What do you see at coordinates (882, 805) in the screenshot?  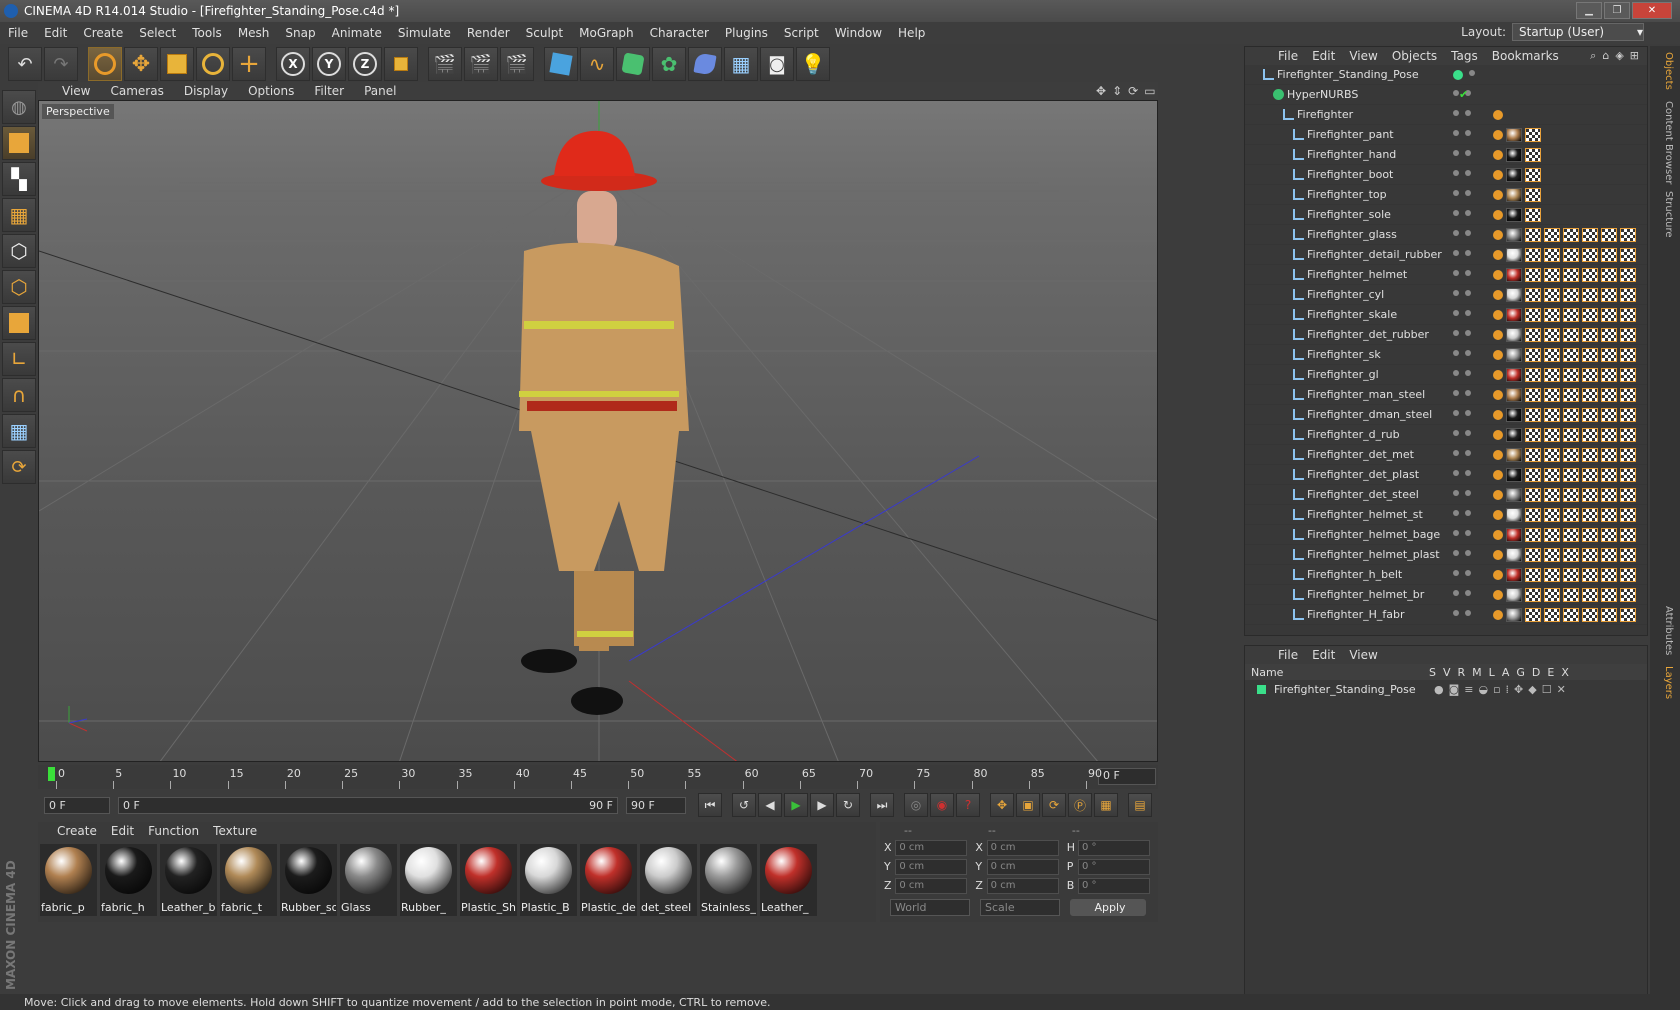 I see `goto-end-button: ⏭` at bounding box center [882, 805].